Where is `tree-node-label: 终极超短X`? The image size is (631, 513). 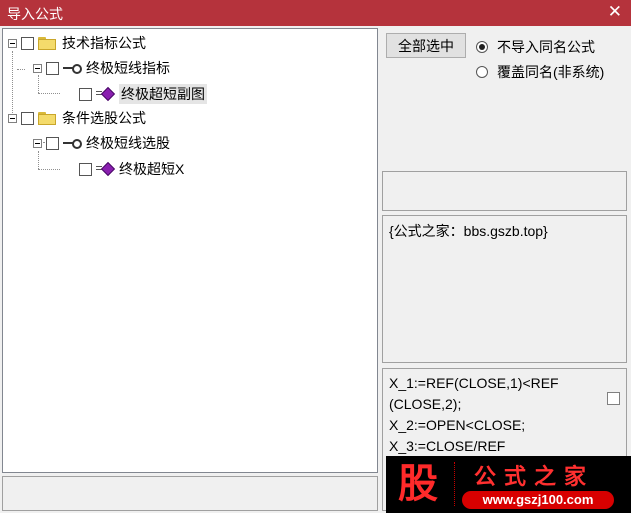 tree-node-label: 终极超短X is located at coordinates (152, 169).